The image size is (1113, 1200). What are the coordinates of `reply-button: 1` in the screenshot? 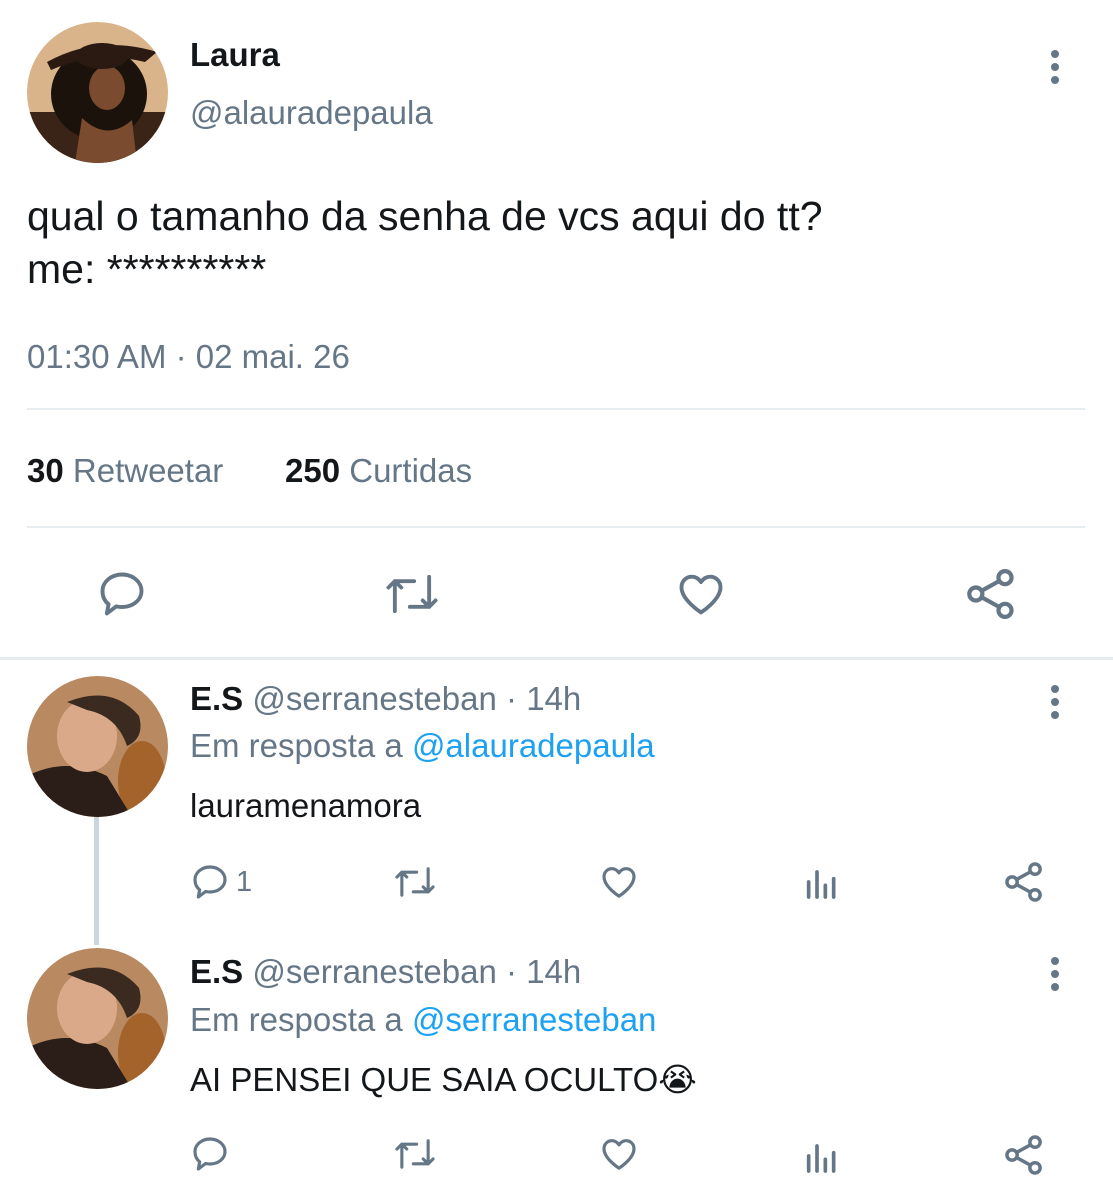 It's located at (221, 882).